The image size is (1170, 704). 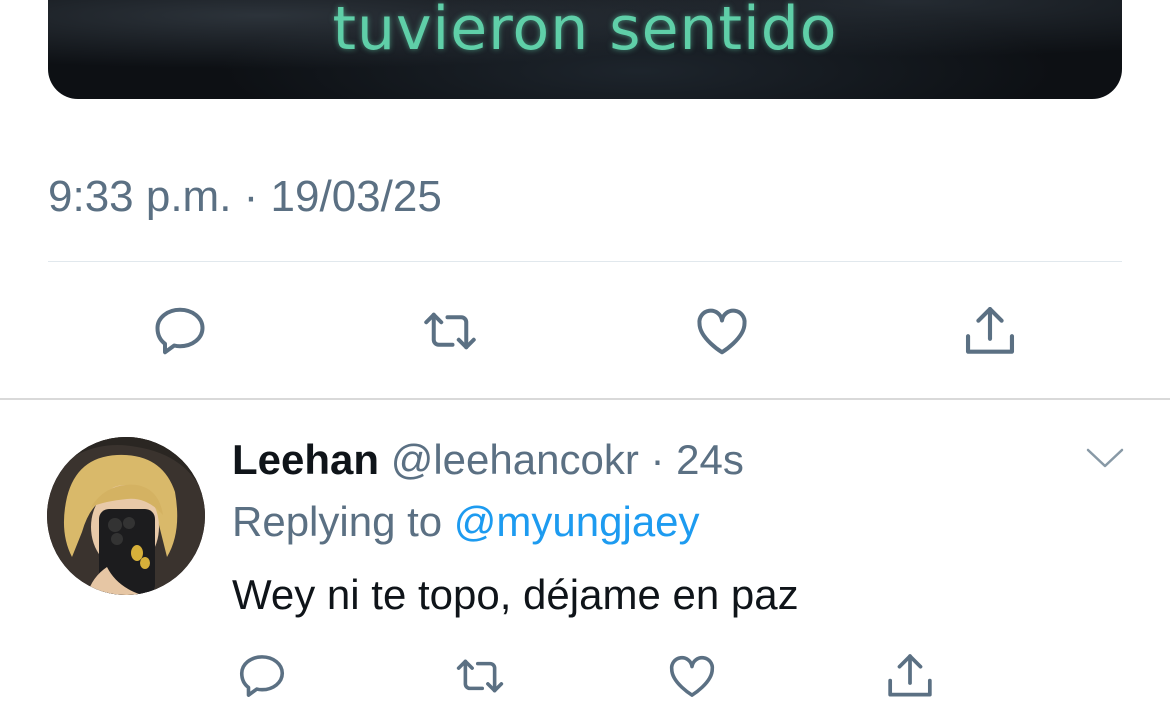 I want to click on tweet-media-image: tuvieron sentido, so click(x=585, y=49).